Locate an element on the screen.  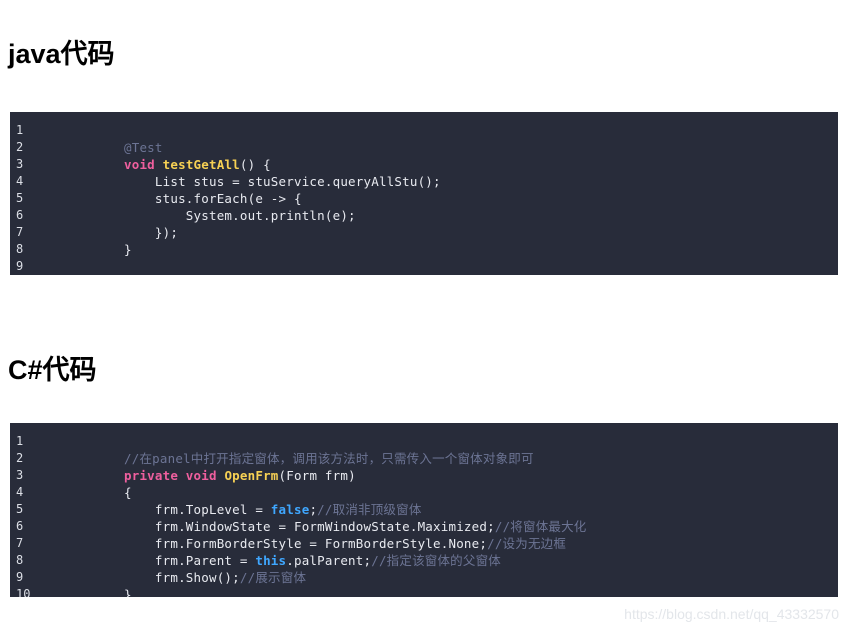
code-token-function: OpenFrm is located at coordinates (251, 475).